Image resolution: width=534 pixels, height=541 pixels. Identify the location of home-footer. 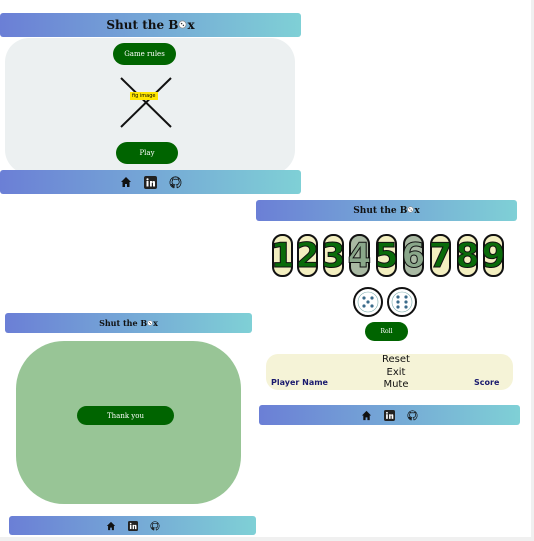
(150, 182).